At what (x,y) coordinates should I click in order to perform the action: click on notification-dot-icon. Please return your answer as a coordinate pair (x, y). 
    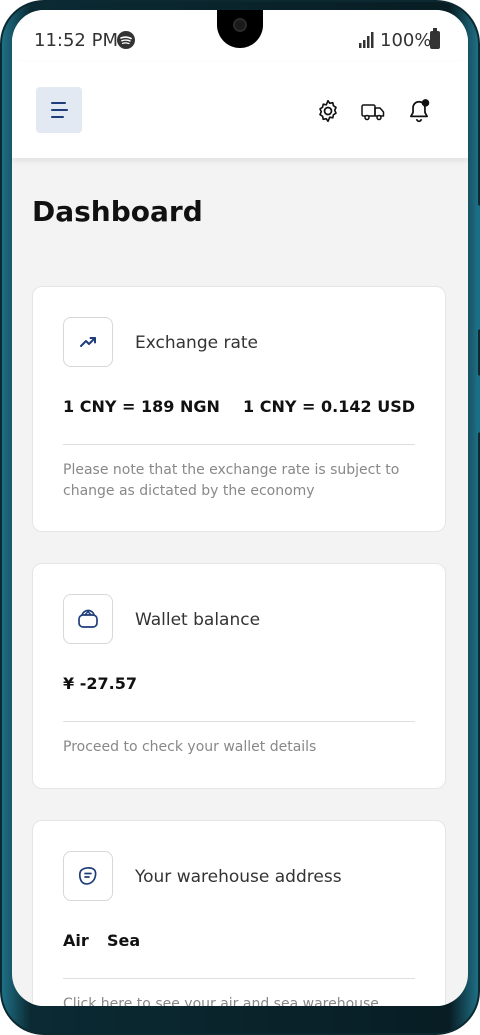
    Looking at the image, I should click on (425, 103).